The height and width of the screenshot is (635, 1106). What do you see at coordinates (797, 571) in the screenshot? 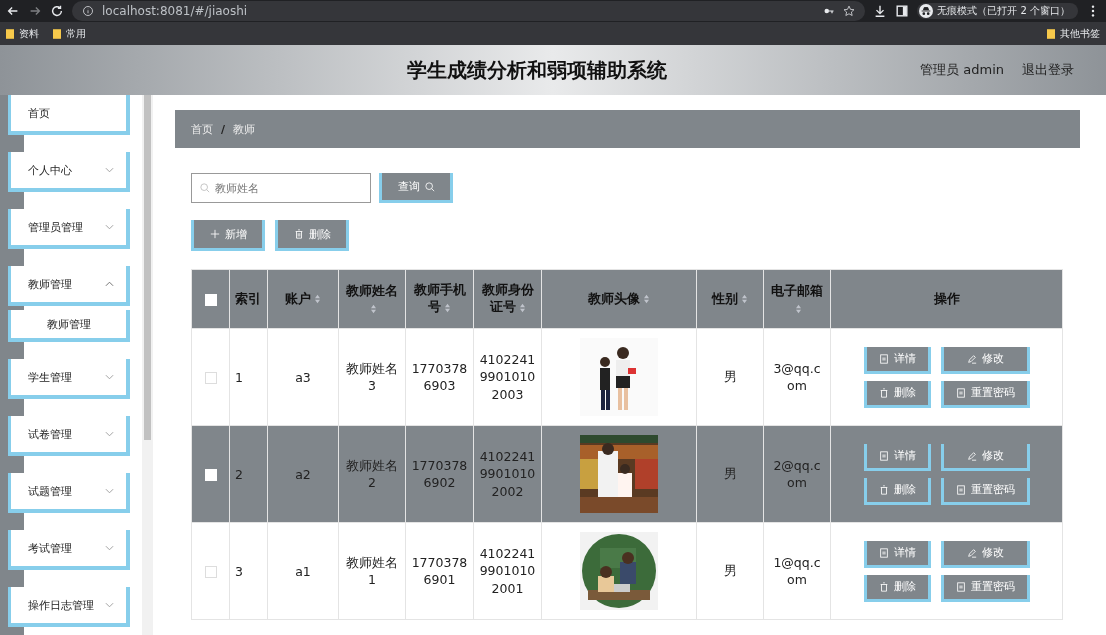
I see `table-cell: 1@qq.com` at bounding box center [797, 571].